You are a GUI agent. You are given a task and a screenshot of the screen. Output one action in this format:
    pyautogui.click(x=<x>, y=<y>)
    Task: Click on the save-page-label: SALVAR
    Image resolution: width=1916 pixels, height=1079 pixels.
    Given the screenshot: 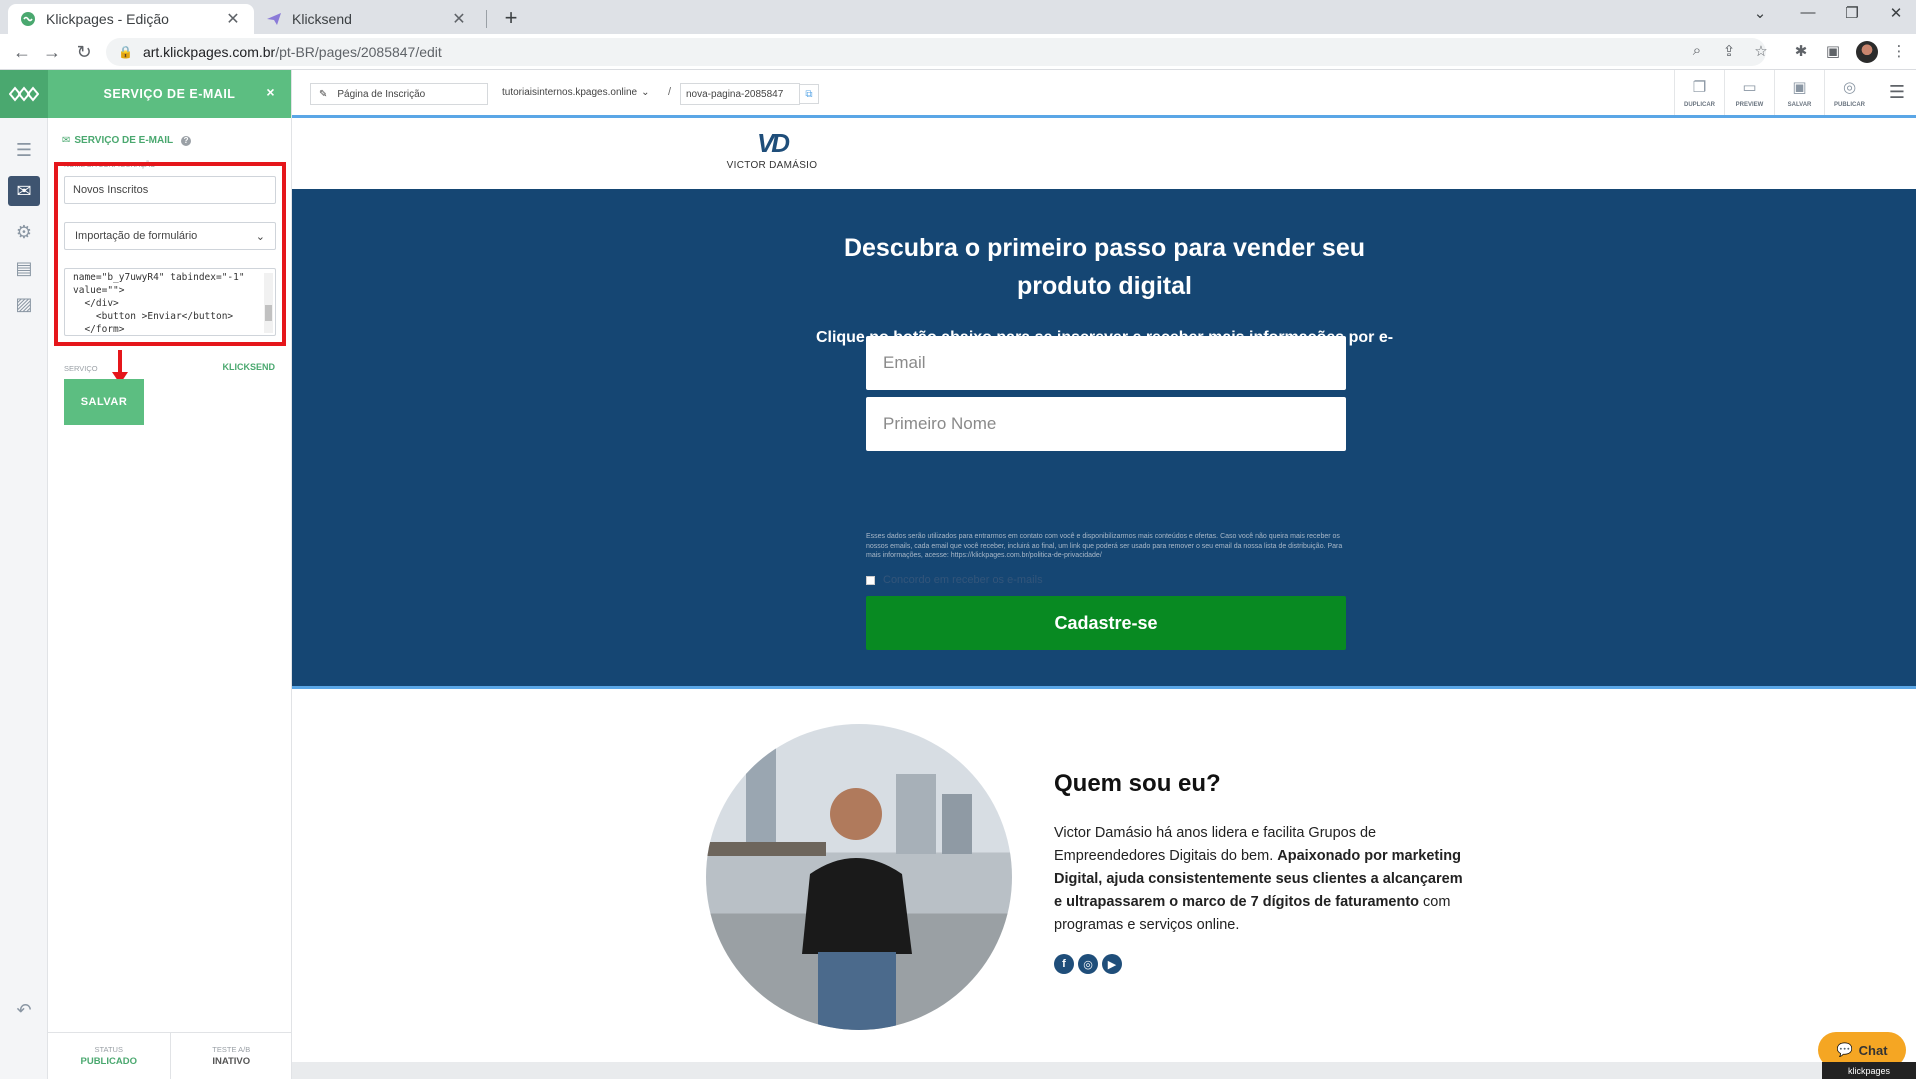 What is the action you would take?
    pyautogui.click(x=1799, y=104)
    